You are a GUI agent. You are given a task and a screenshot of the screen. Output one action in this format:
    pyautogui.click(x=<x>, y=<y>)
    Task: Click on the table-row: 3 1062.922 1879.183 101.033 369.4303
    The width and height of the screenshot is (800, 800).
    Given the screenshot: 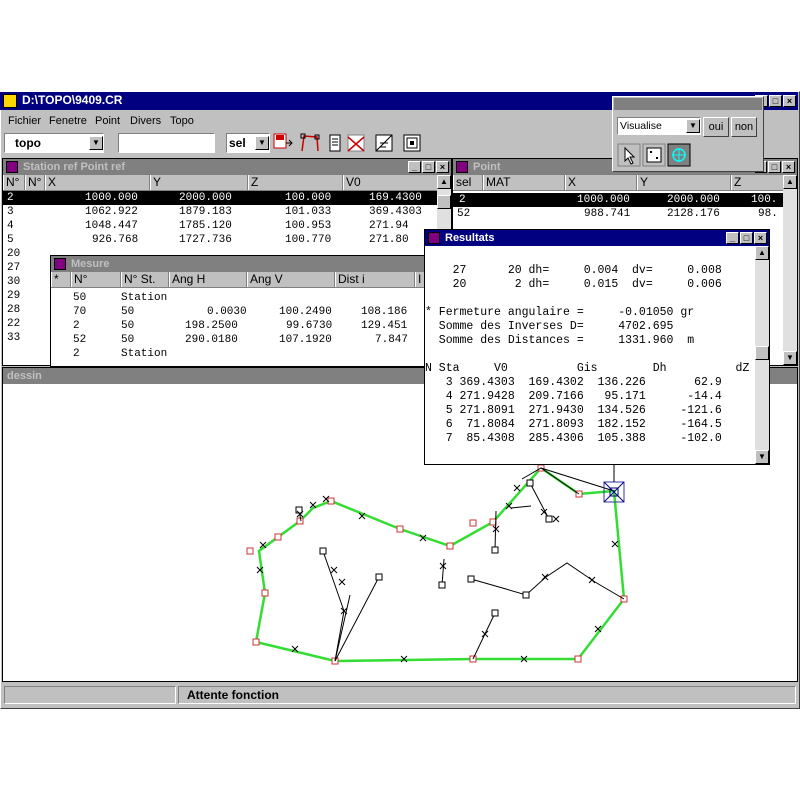 What is the action you would take?
    pyautogui.click(x=220, y=212)
    